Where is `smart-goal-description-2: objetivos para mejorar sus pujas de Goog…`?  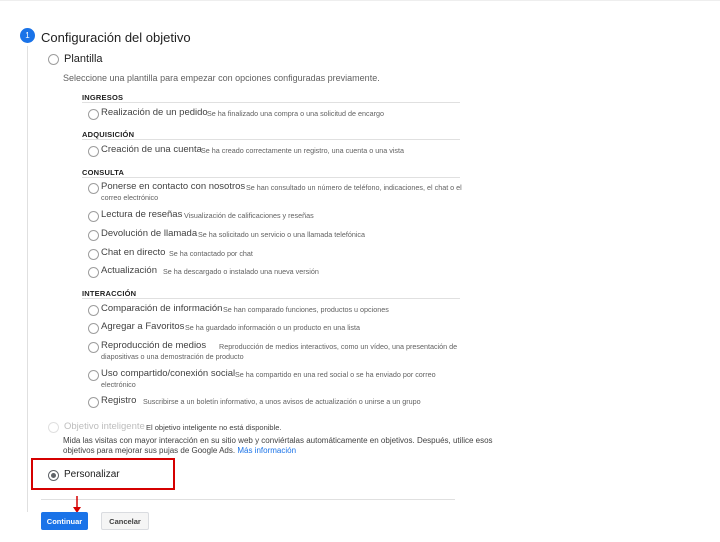
smart-goal-description-2: objetivos para mejorar sus pujas de Goog… is located at coordinates (179, 450).